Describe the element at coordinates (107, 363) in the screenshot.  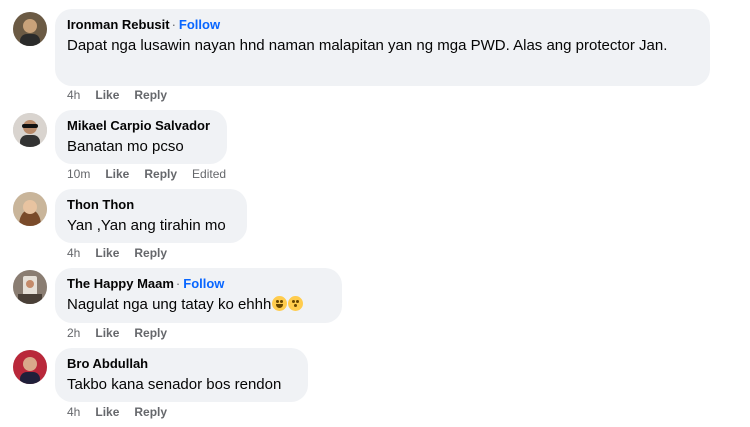
I see `author-name: Bro Abdullah` at that location.